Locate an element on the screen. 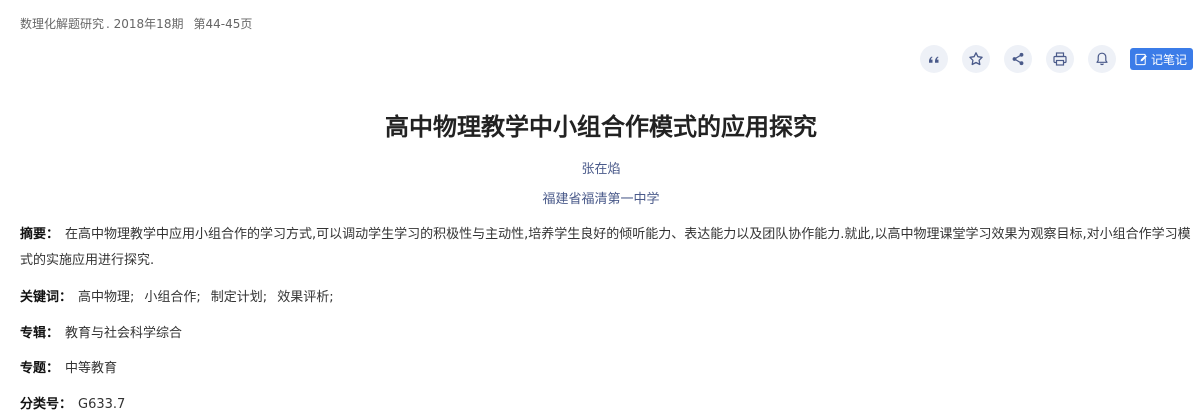 The width and height of the screenshot is (1202, 419). share-button is located at coordinates (1018, 59).